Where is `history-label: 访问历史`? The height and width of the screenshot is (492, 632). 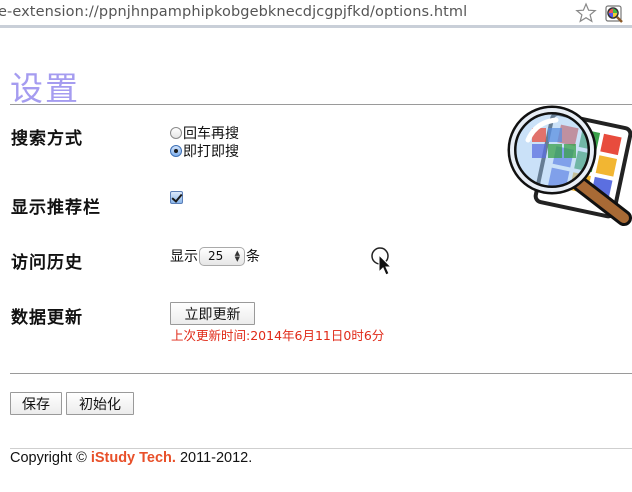 history-label: 访问历史 is located at coordinates (47, 263).